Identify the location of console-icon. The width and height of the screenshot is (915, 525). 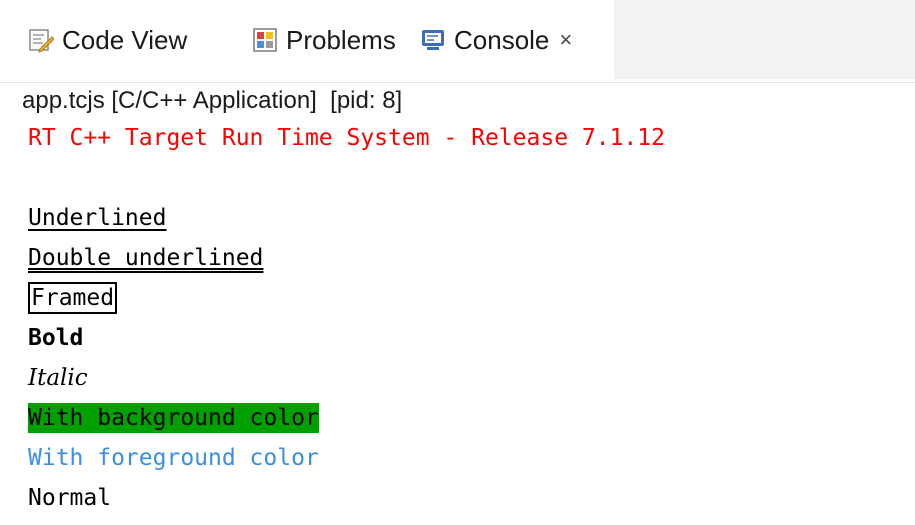
(433, 40).